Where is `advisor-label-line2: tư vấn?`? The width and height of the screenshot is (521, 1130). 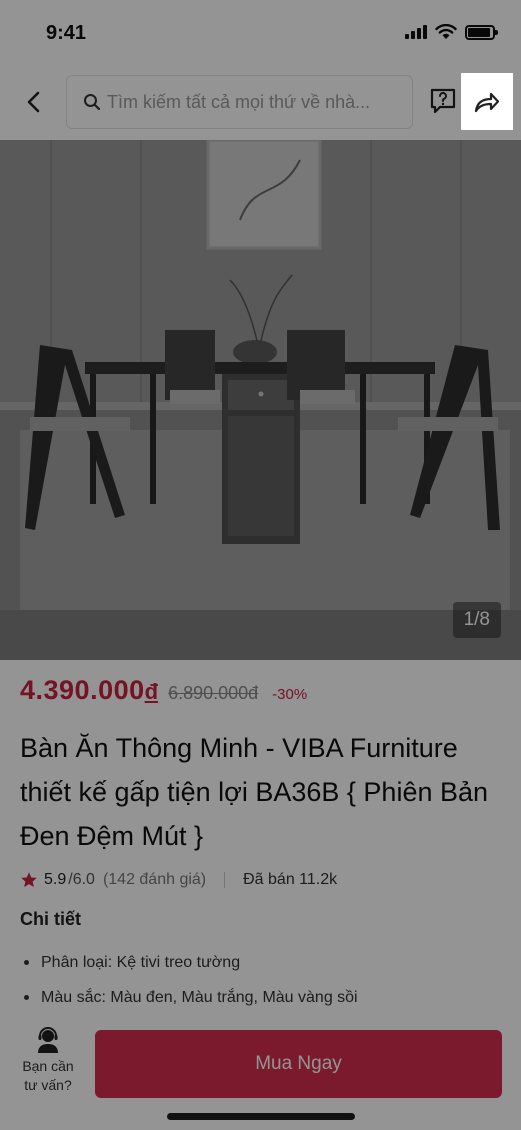 advisor-label-line2: tư vấn? is located at coordinates (48, 1085).